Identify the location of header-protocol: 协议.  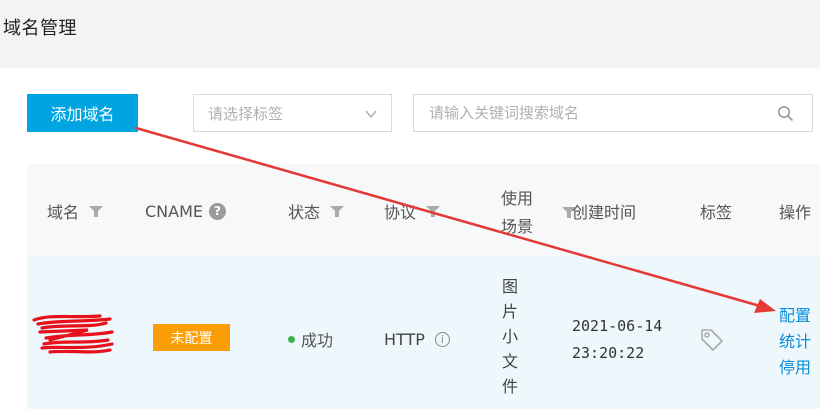
(412, 211).